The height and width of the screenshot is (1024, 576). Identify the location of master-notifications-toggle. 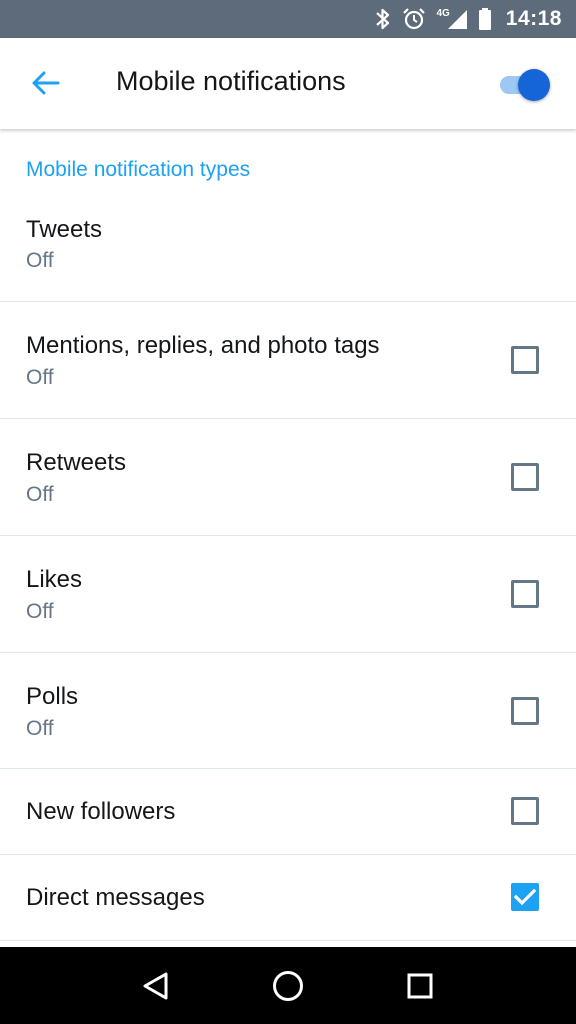
(525, 85).